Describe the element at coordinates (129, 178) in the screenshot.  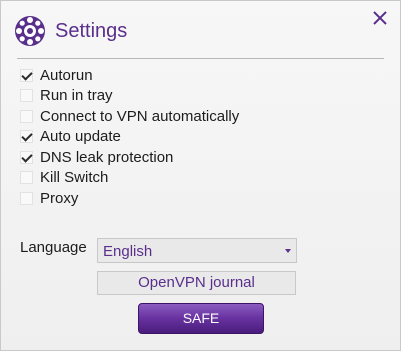
I see `option-kill-switch: Kill Switch` at that location.